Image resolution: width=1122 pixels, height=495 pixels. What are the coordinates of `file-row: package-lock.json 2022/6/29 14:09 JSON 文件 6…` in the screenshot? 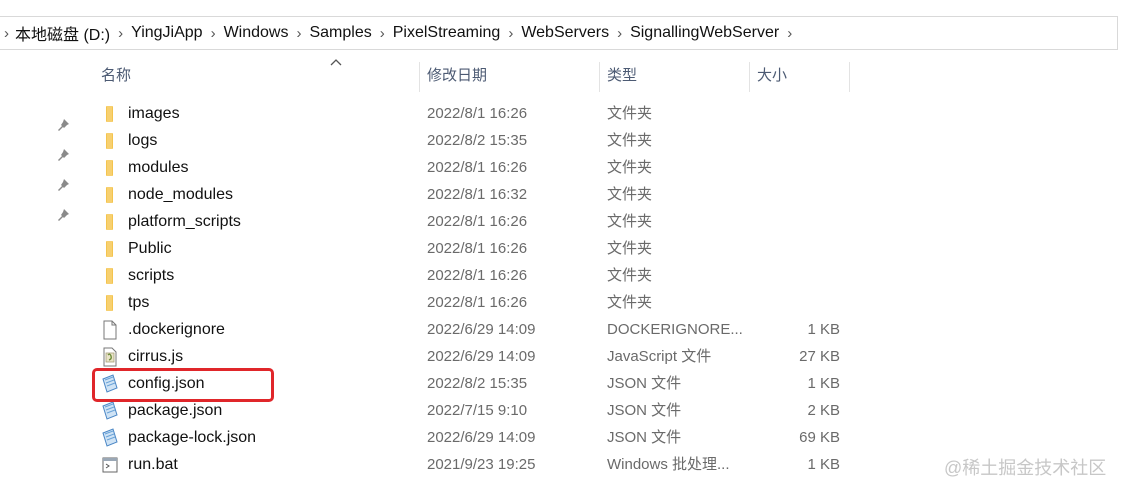 It's located at (480, 437).